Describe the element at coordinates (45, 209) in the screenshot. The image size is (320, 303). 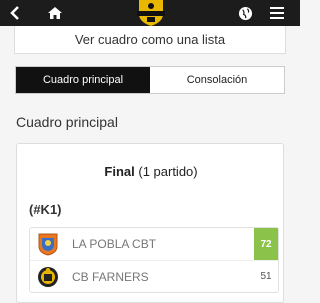
I see `match-code: (#K1)` at that location.